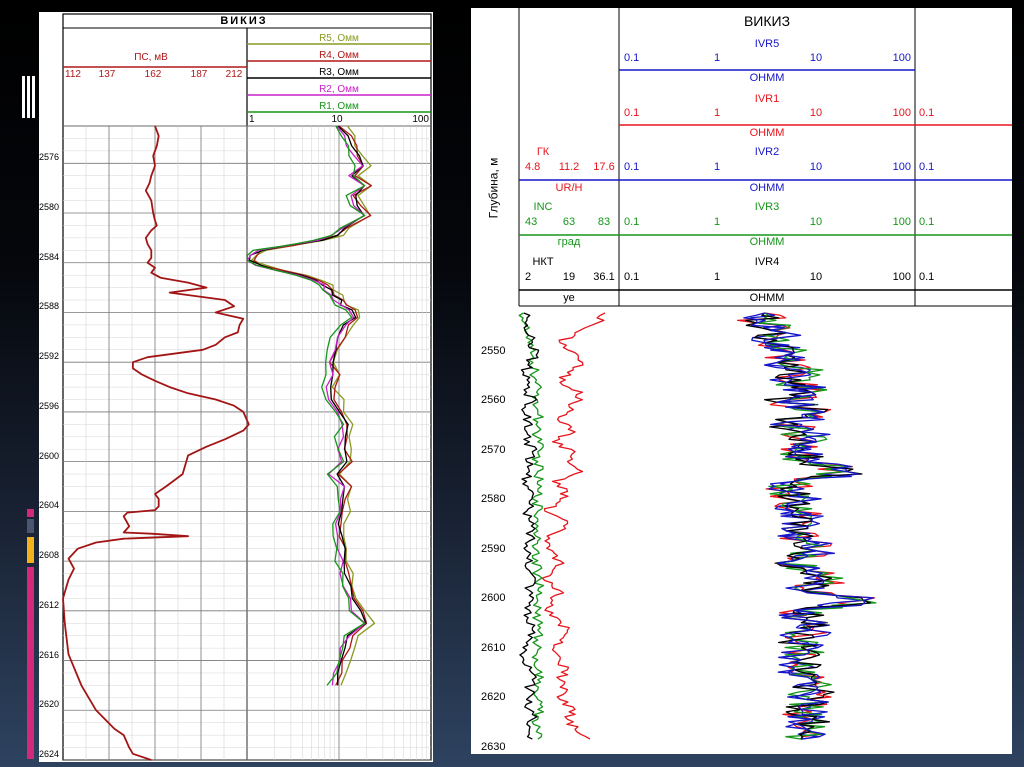 Image resolution: width=1024 pixels, height=767 pixels. What do you see at coordinates (569, 167) in the screenshot?
I see `gk-tick: 11.2` at bounding box center [569, 167].